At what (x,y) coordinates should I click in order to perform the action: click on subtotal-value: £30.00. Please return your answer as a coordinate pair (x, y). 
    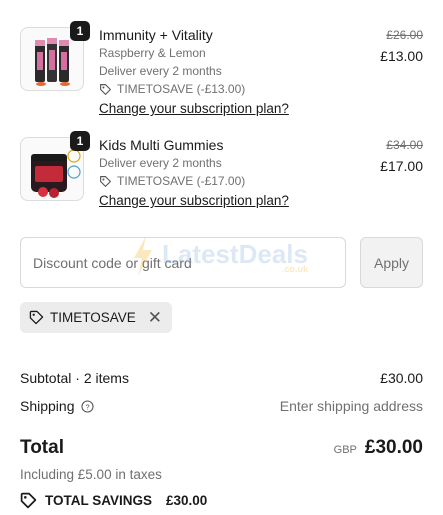
    Looking at the image, I should click on (401, 378).